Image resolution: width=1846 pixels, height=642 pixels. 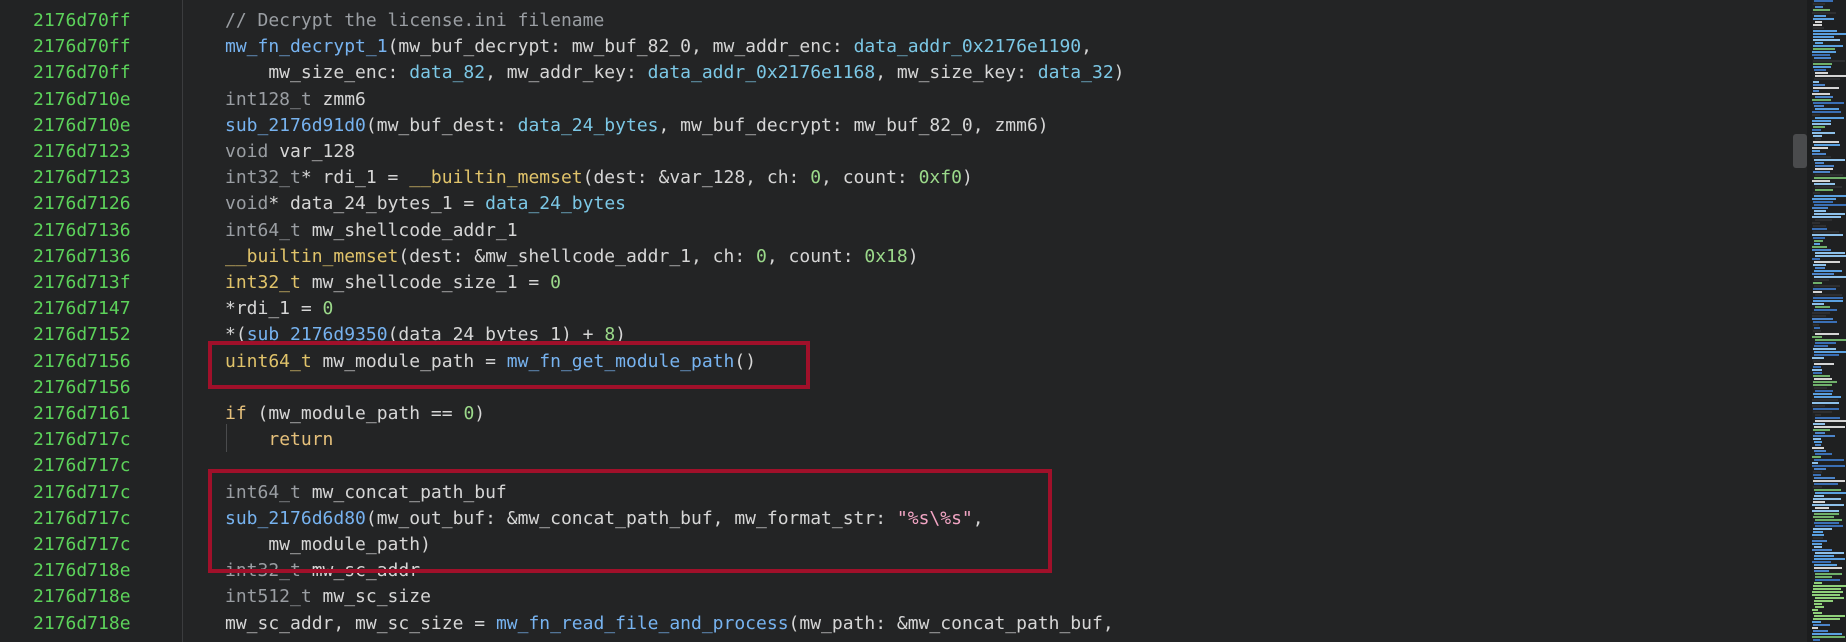 What do you see at coordinates (555, 282) in the screenshot?
I see `code-token: 0` at bounding box center [555, 282].